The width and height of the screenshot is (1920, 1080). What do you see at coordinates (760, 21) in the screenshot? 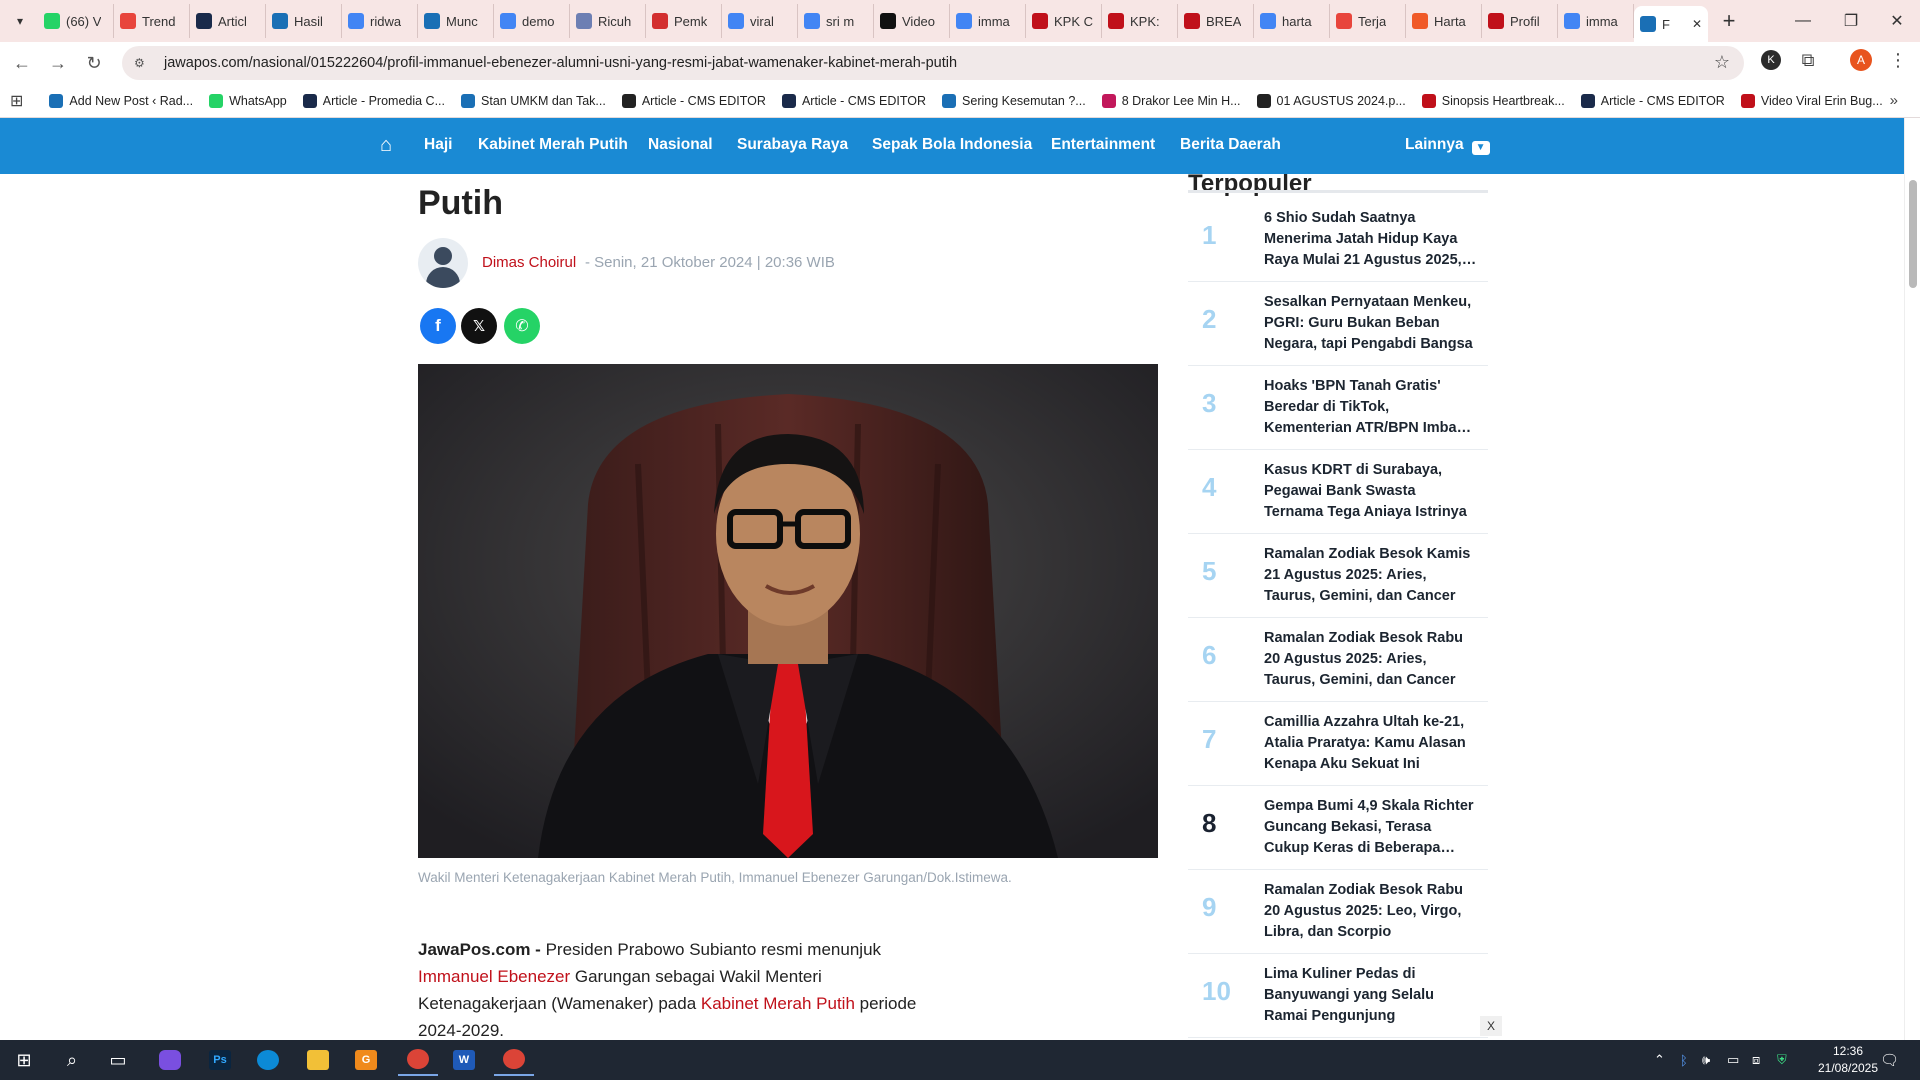
I see `browser-tab: viral` at bounding box center [760, 21].